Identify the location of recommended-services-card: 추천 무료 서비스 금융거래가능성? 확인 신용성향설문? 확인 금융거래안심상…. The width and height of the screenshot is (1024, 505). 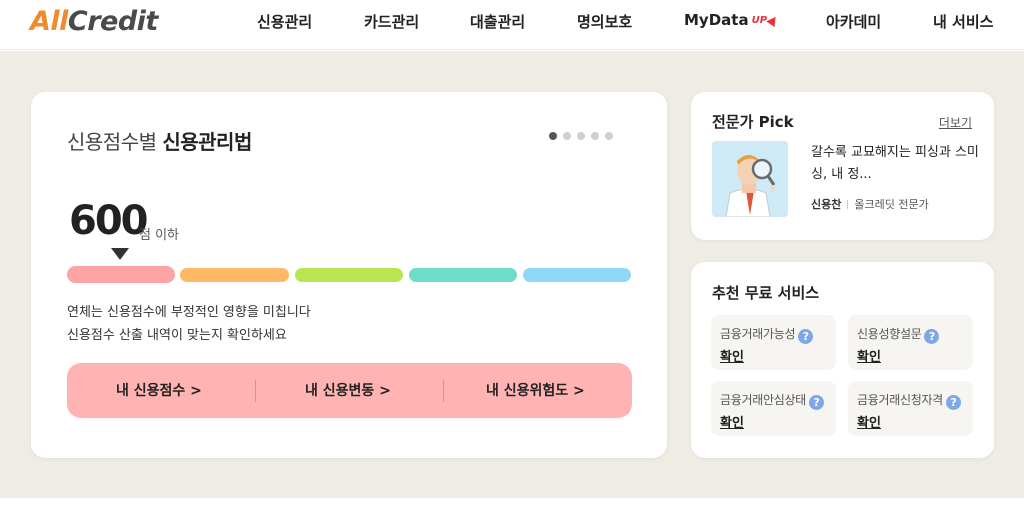
(842, 360).